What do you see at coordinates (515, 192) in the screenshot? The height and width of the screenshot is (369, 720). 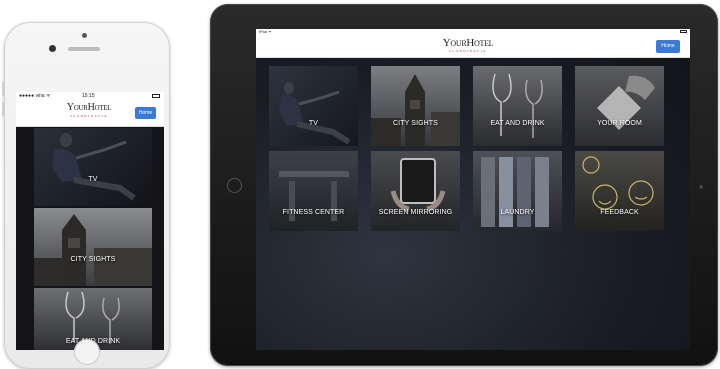 I see `hanging-shirts-art` at bounding box center [515, 192].